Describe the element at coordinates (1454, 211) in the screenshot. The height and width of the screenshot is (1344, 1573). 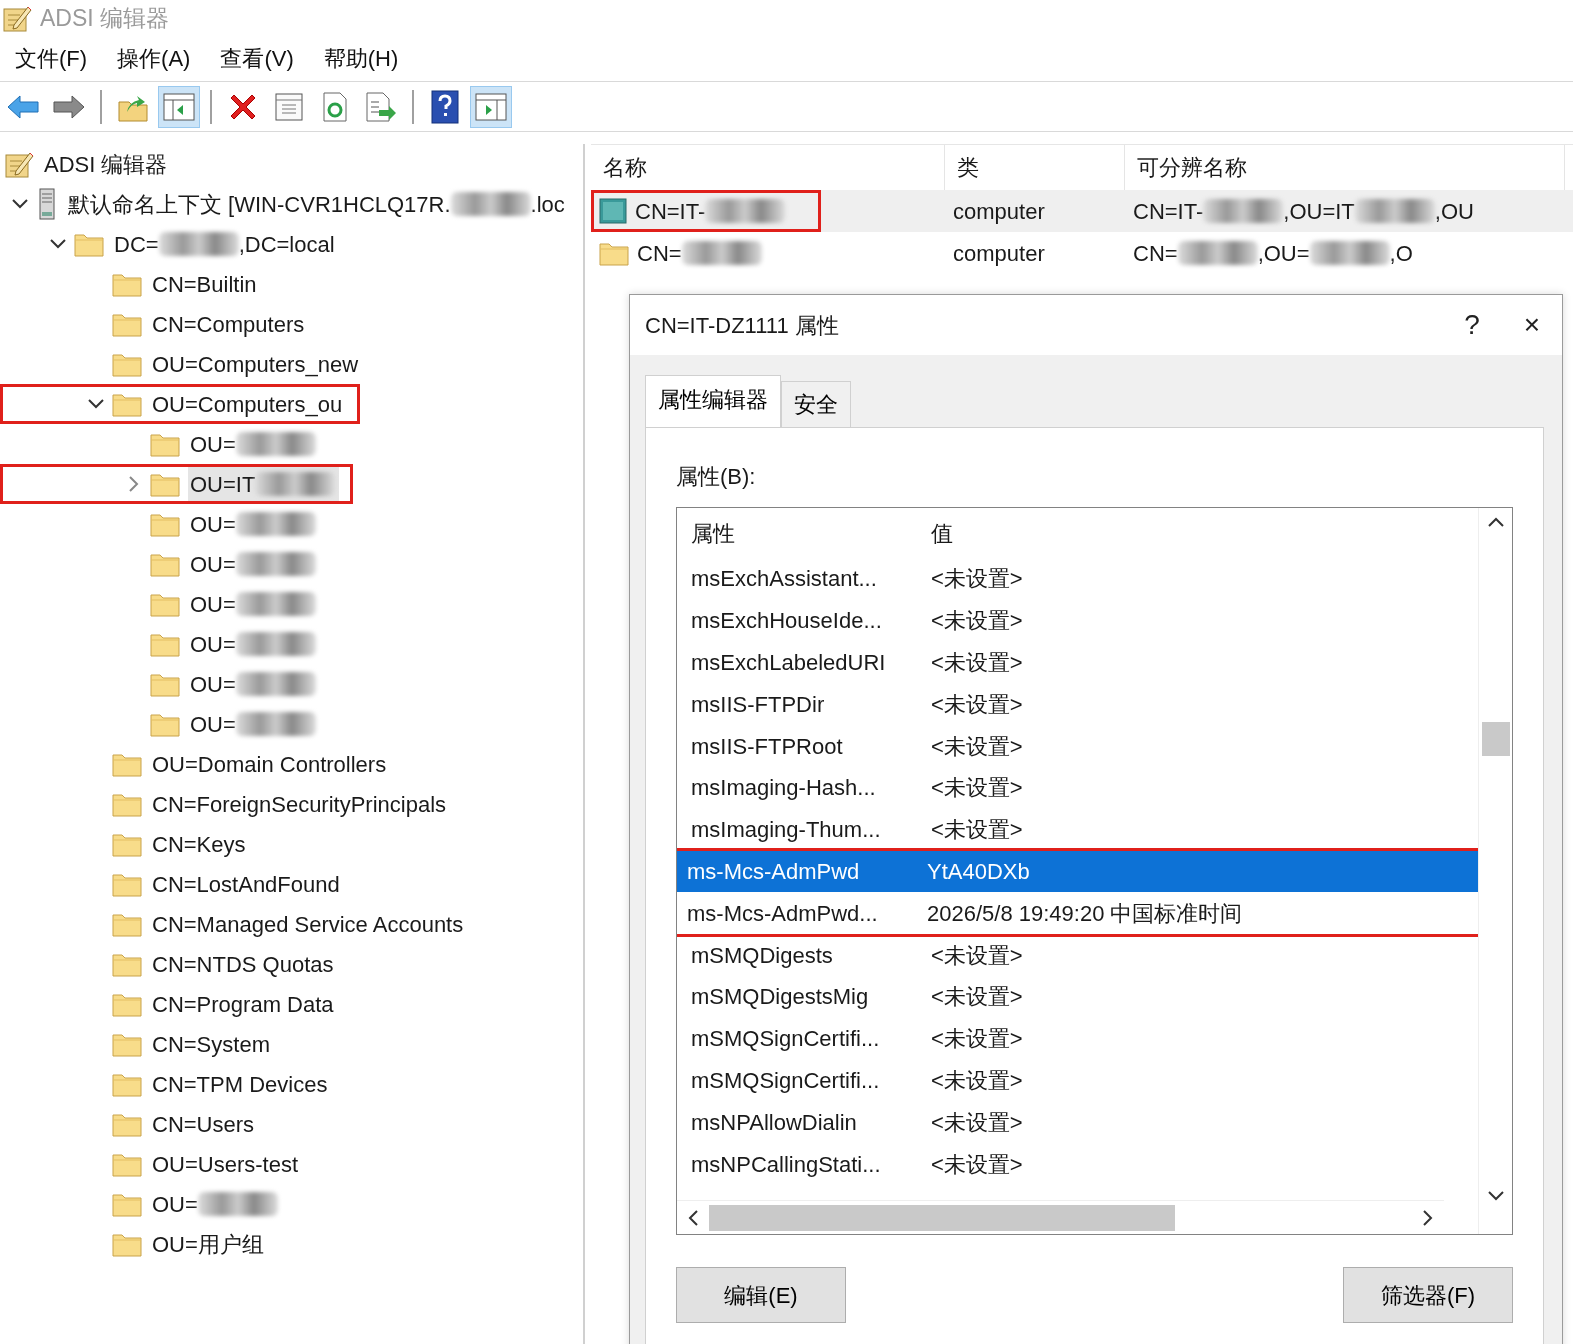
I see `dn-text: ,OU` at that location.